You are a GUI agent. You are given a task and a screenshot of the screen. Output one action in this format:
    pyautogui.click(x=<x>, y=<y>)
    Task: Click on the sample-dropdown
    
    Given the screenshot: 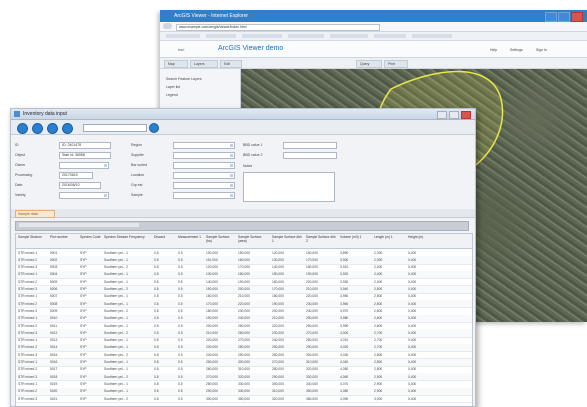 What is the action you would take?
    pyautogui.click(x=204, y=195)
    